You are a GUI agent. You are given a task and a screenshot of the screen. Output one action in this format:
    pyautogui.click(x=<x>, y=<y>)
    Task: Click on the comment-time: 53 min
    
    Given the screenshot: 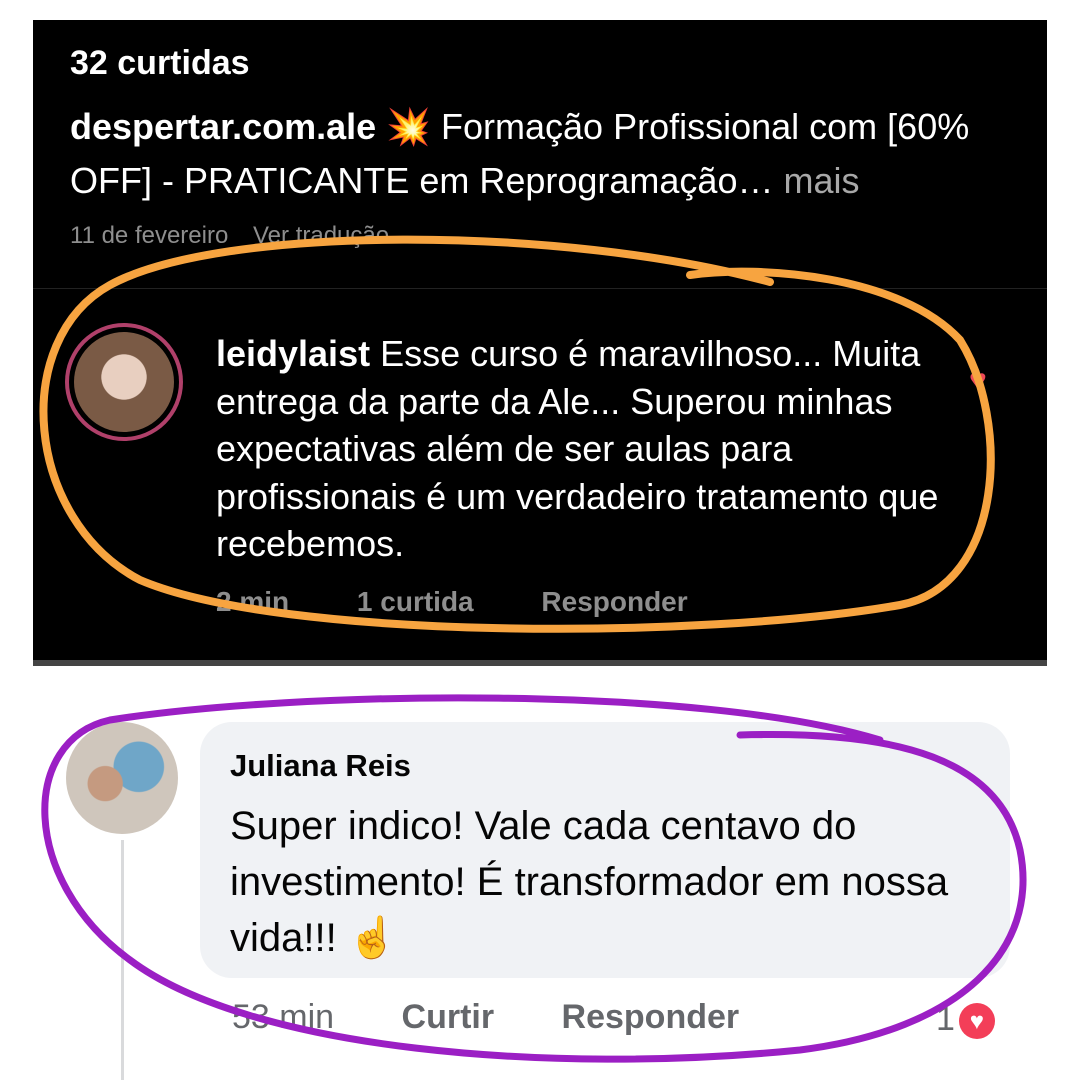 What is the action you would take?
    pyautogui.click(x=283, y=1017)
    